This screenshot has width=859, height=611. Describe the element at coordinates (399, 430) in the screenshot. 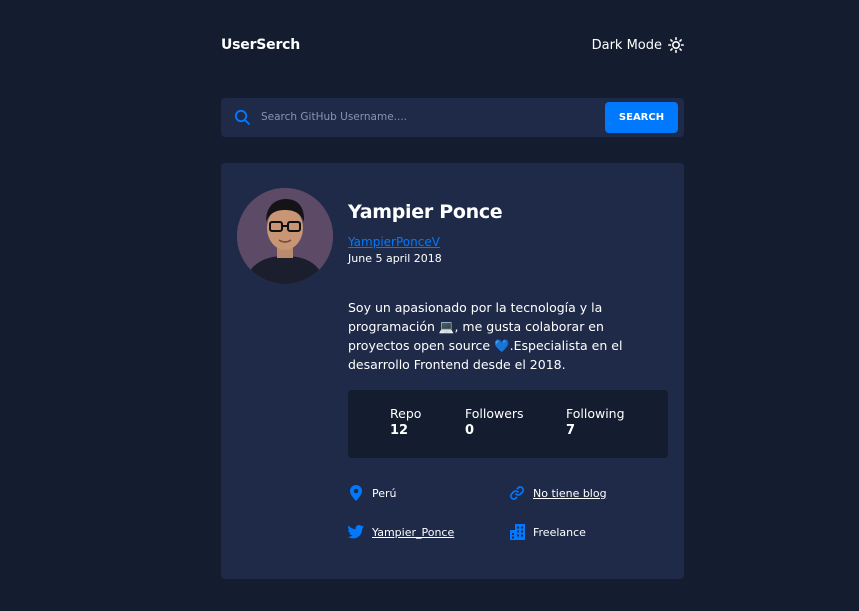

I see `stat-value: 12` at that location.